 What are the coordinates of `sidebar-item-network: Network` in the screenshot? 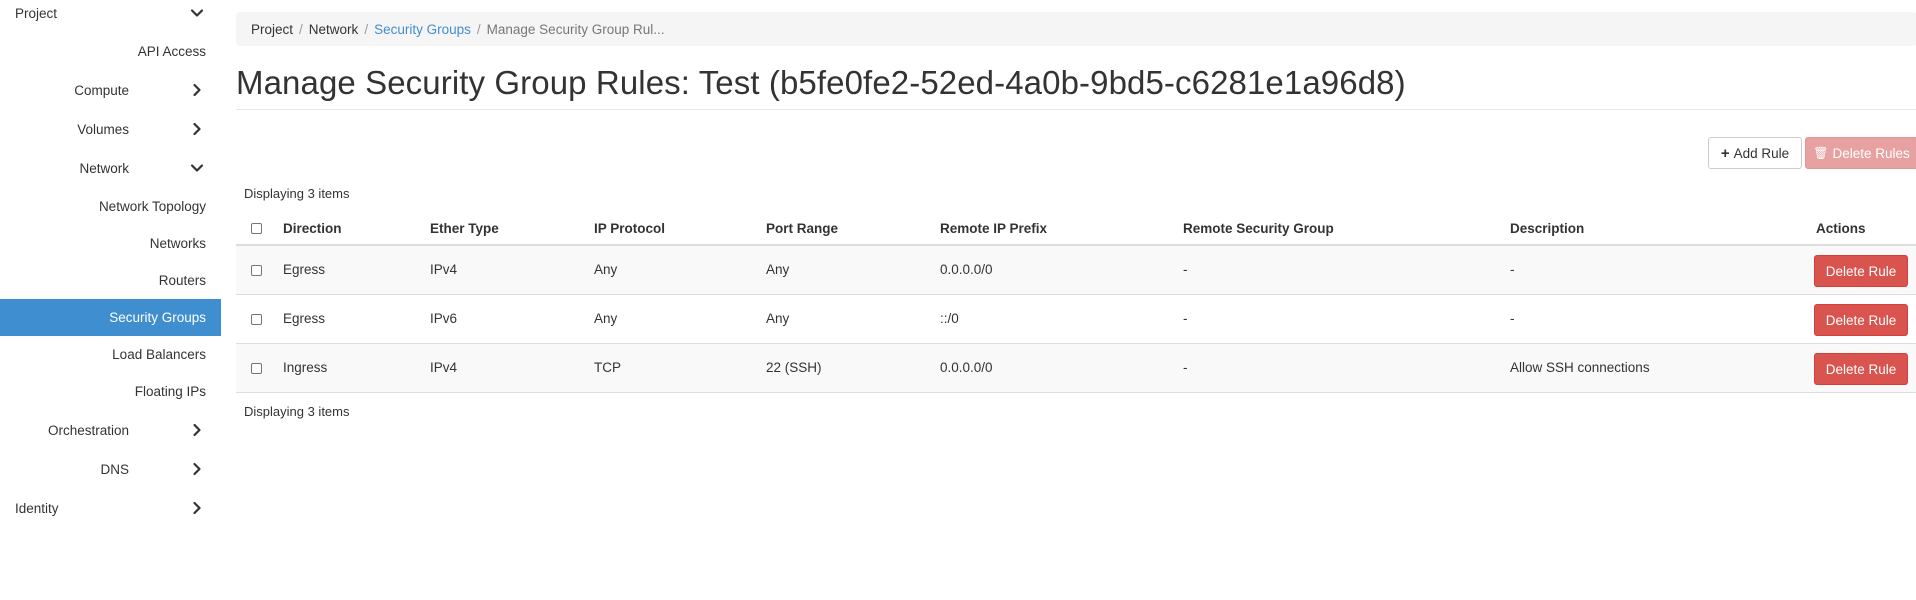 It's located at (110, 168).